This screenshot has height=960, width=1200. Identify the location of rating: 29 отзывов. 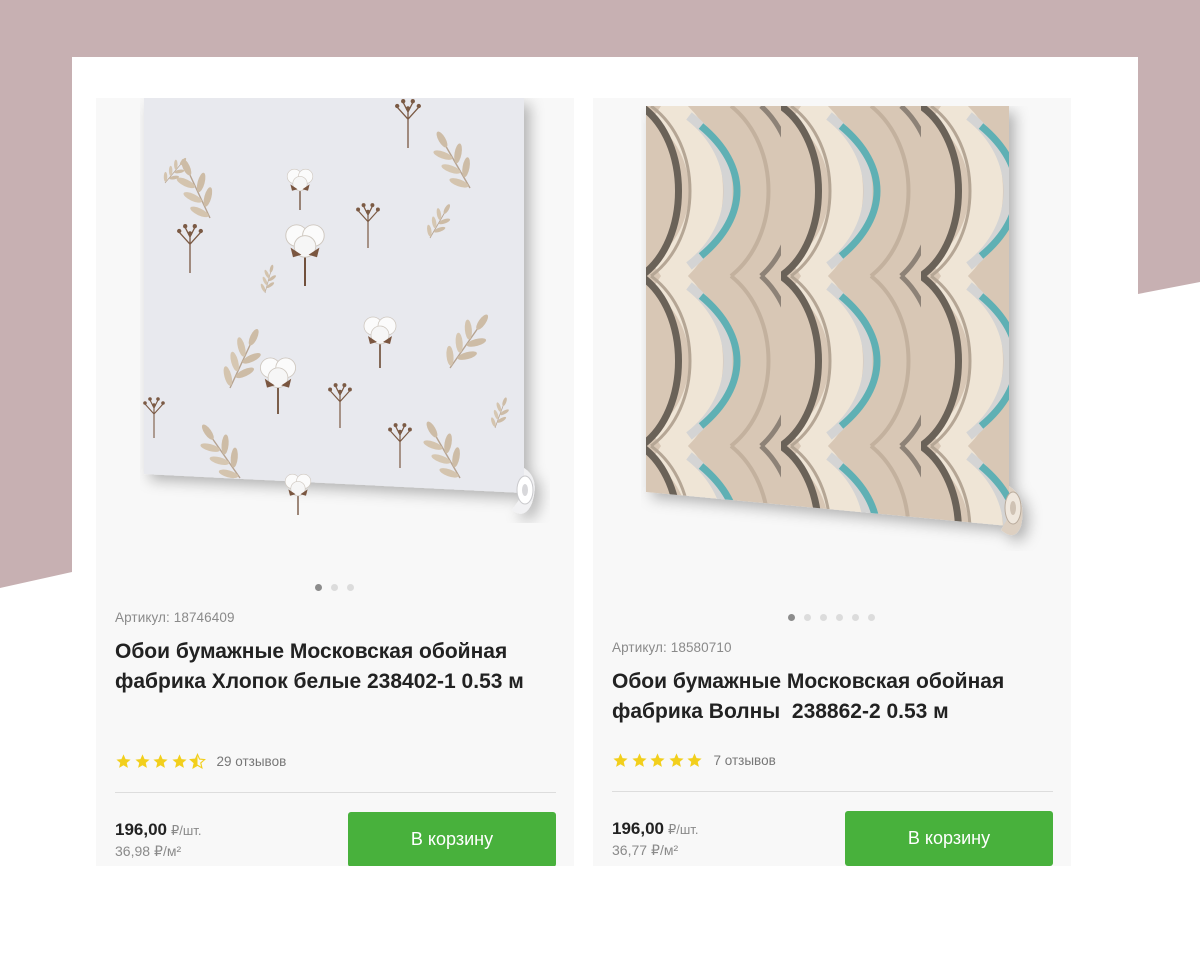
(200, 761).